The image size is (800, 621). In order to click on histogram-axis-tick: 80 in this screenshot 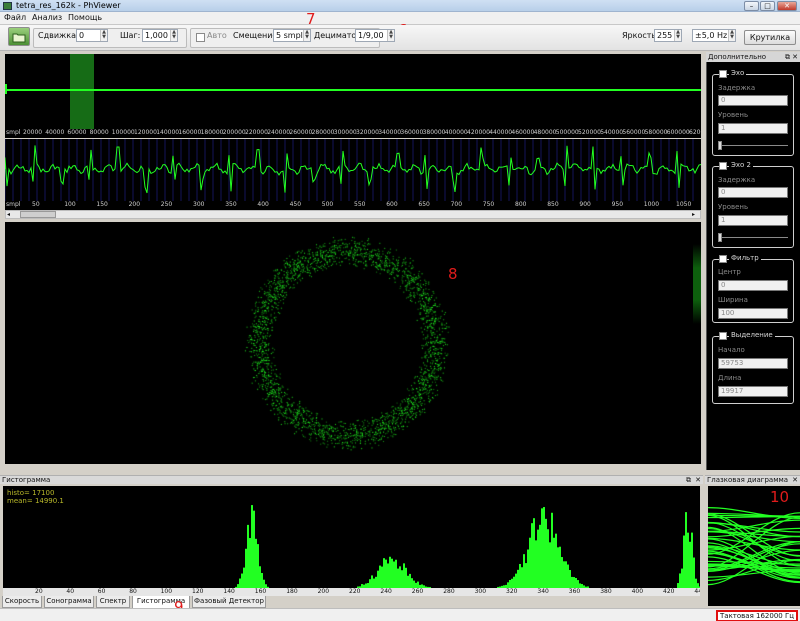, I will do `click(133, 591)`.